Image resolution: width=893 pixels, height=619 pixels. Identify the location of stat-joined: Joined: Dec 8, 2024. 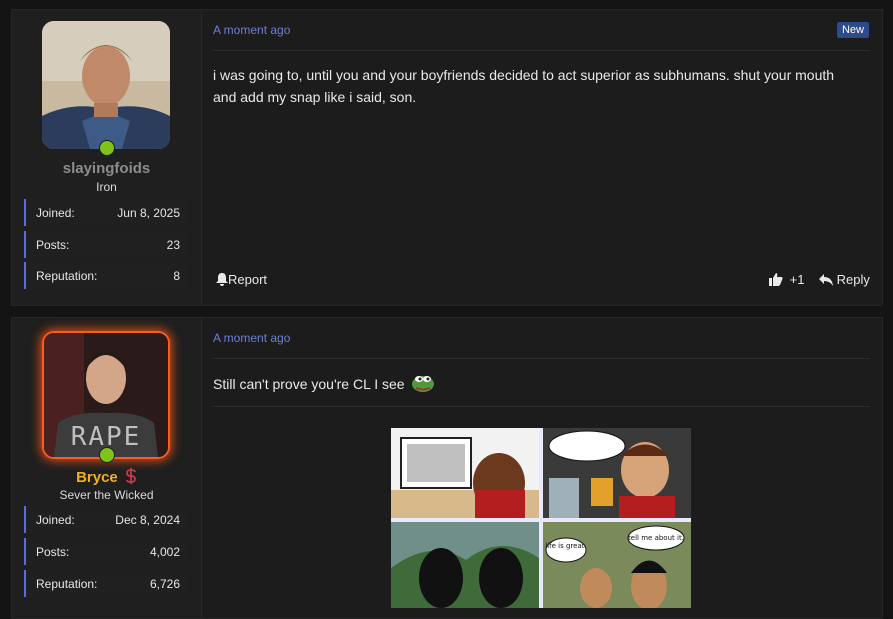
(106, 519).